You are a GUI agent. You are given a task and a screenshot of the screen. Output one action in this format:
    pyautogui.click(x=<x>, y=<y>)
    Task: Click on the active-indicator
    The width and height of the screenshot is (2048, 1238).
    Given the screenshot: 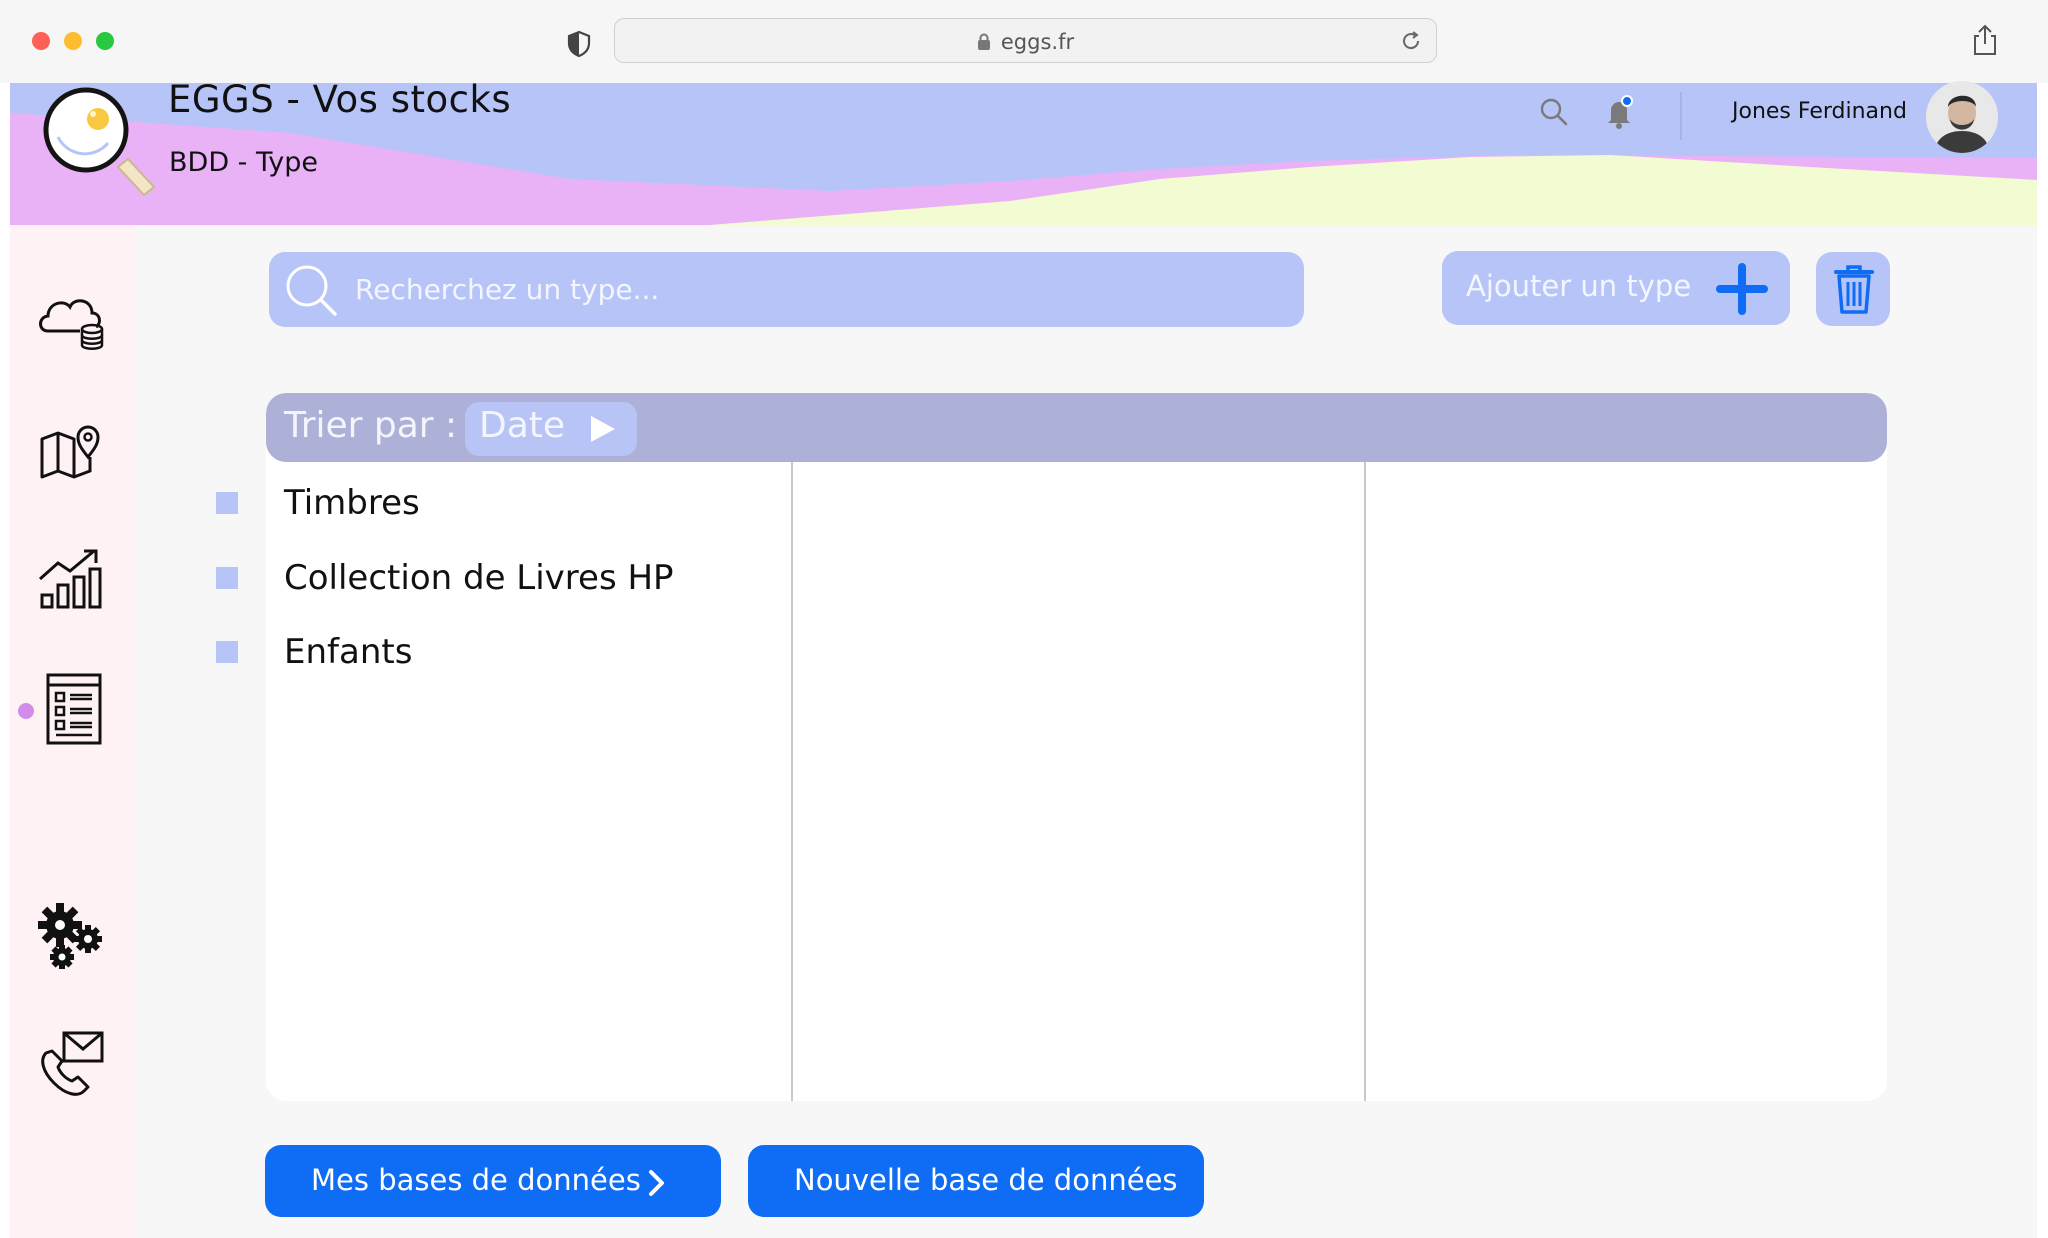 What is the action you would take?
    pyautogui.click(x=26, y=711)
    